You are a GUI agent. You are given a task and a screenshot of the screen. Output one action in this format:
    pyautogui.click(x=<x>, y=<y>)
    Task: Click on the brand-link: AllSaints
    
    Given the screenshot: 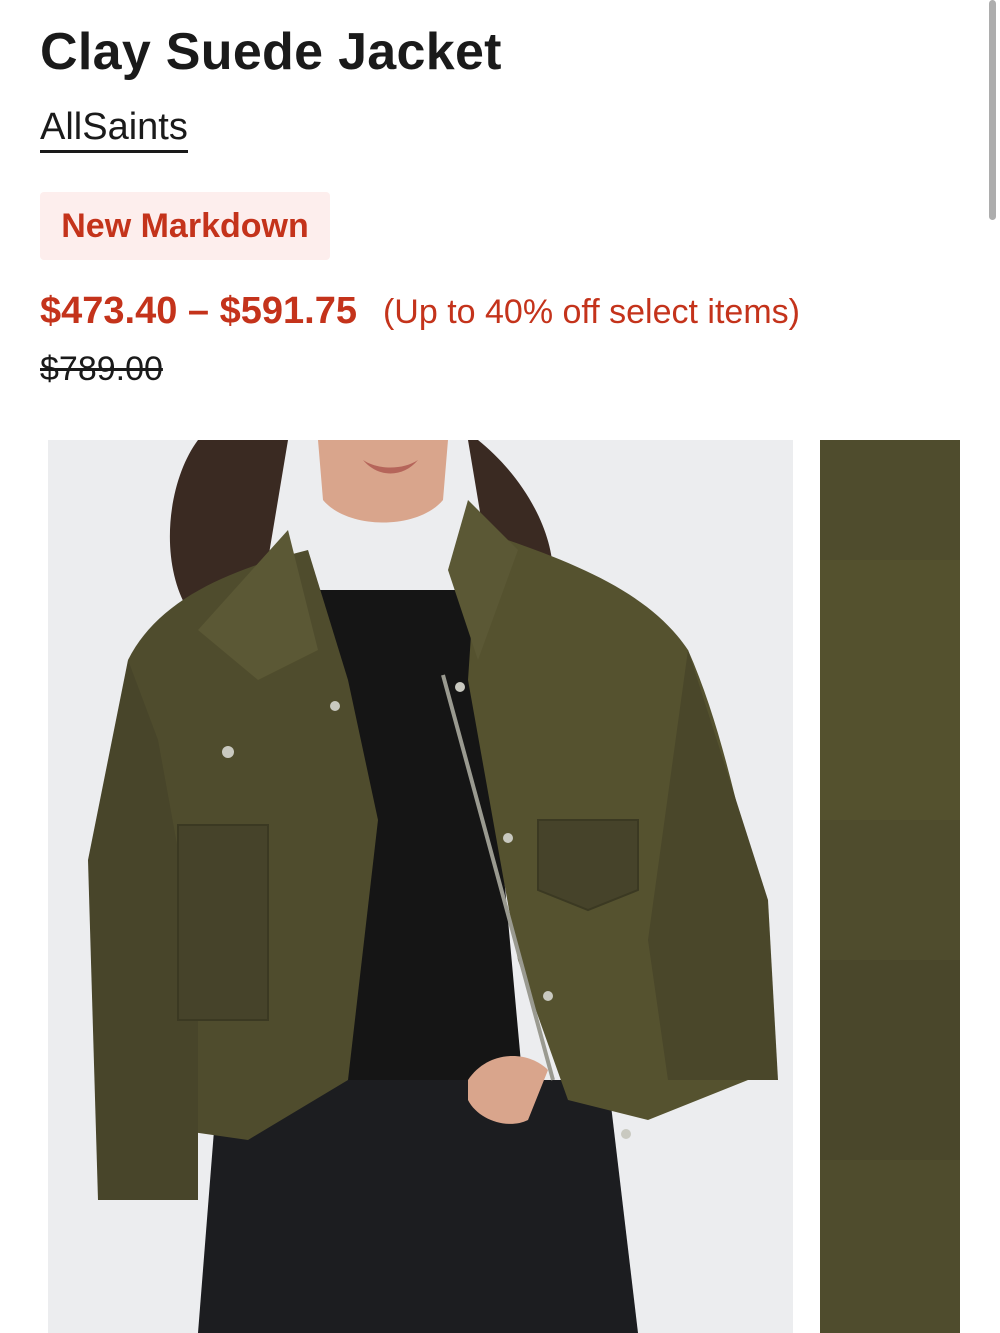 What is the action you would take?
    pyautogui.click(x=114, y=130)
    